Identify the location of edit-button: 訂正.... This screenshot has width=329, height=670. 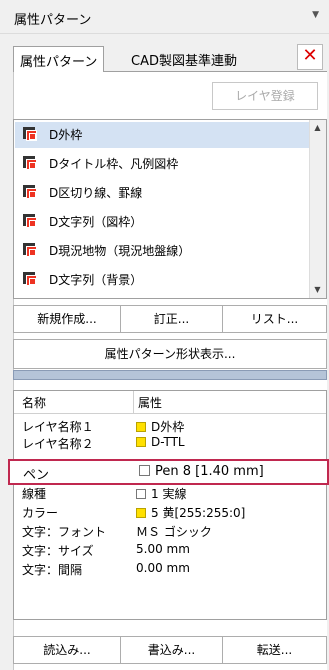
(171, 319).